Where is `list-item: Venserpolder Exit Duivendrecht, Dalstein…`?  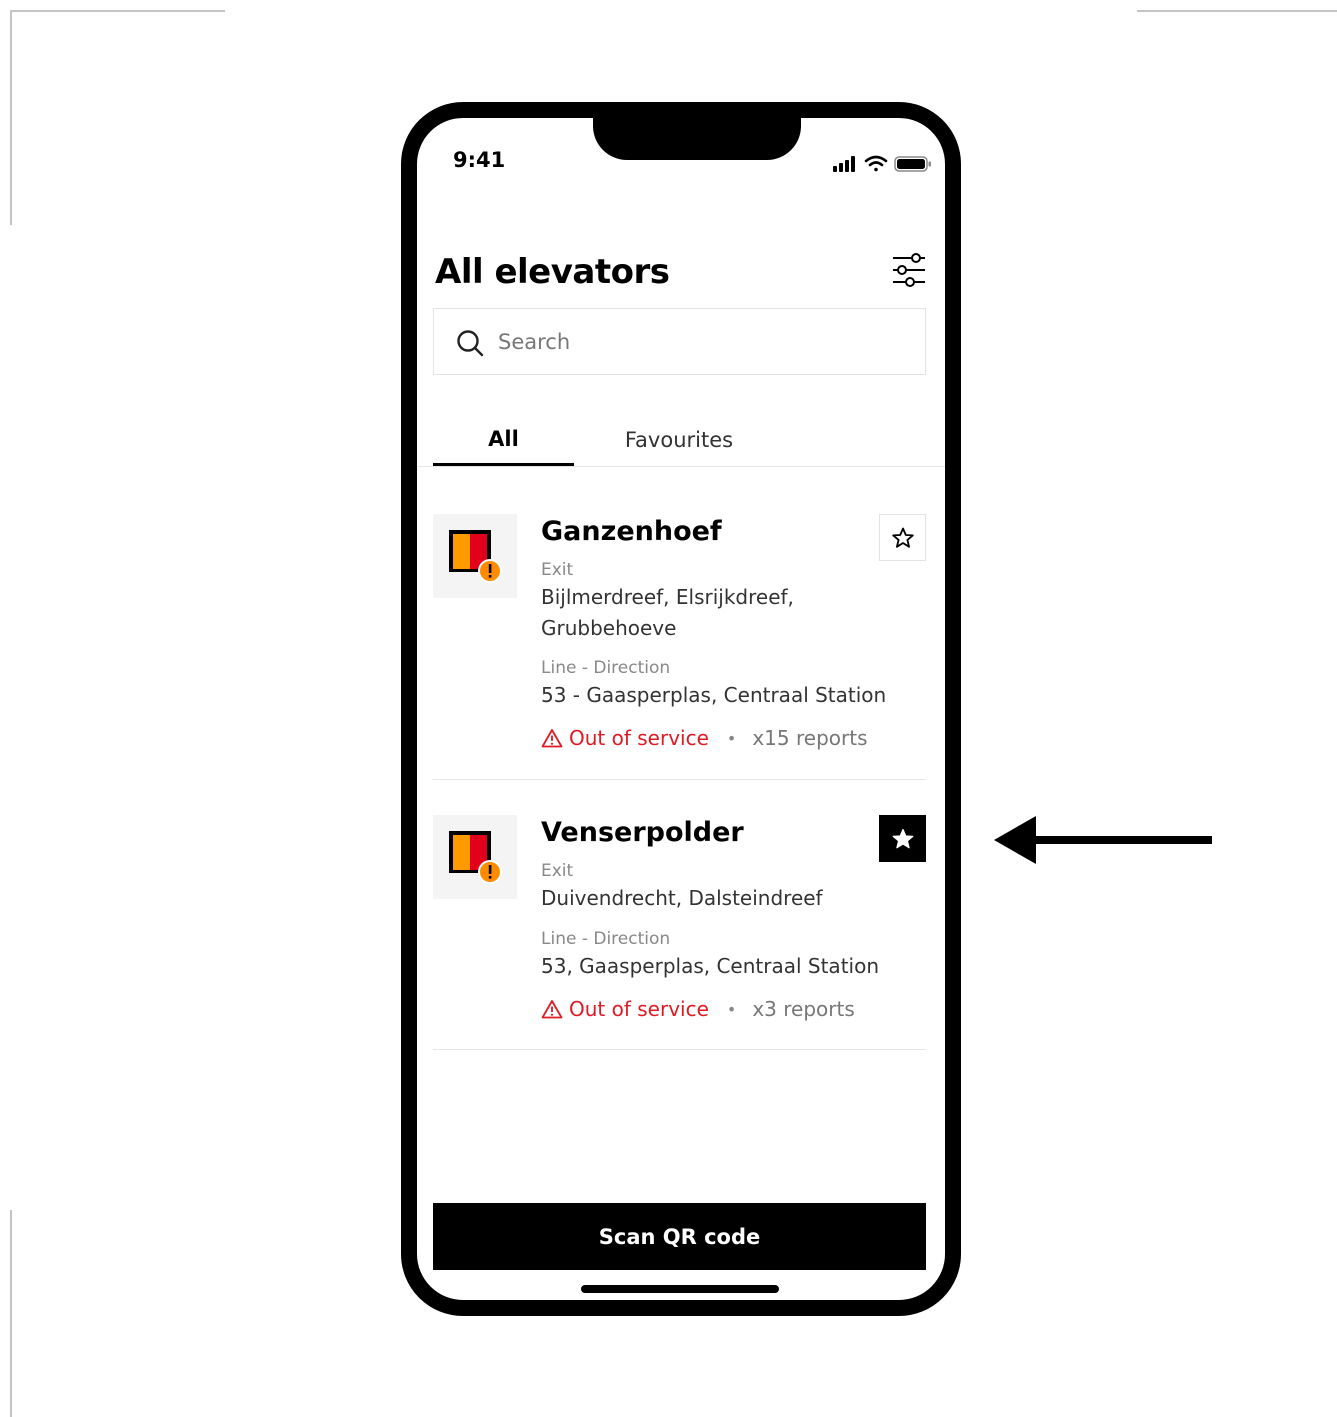 list-item: Venserpolder Exit Duivendrecht, Dalstein… is located at coordinates (679, 932).